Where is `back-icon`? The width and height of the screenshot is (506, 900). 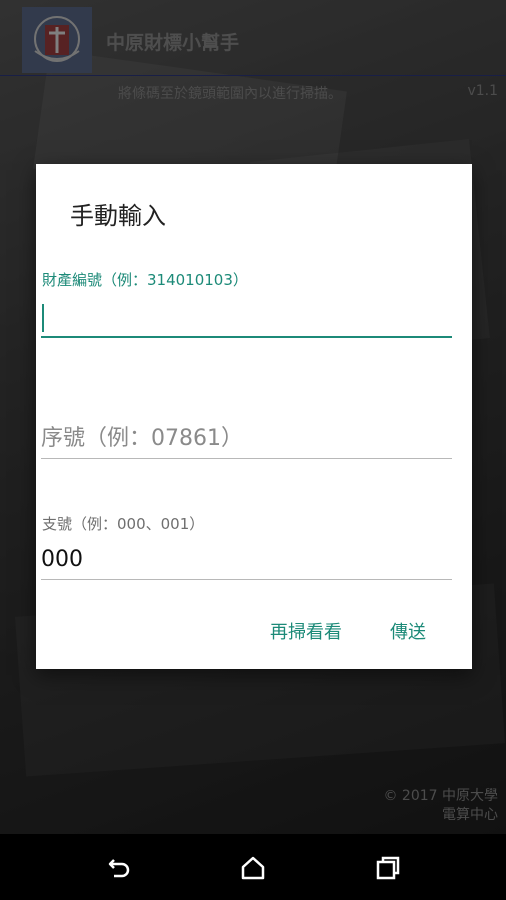 back-icon is located at coordinates (119, 868).